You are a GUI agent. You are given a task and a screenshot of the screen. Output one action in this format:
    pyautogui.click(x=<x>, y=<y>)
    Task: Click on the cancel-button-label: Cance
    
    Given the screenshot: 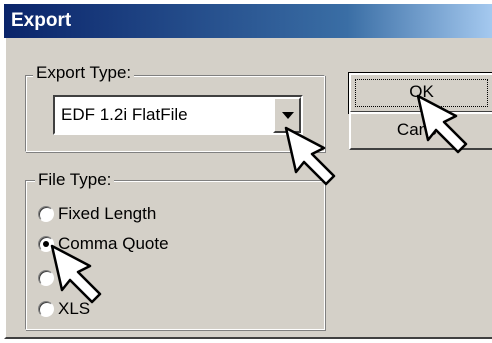 What is the action you would take?
    pyautogui.click(x=421, y=129)
    